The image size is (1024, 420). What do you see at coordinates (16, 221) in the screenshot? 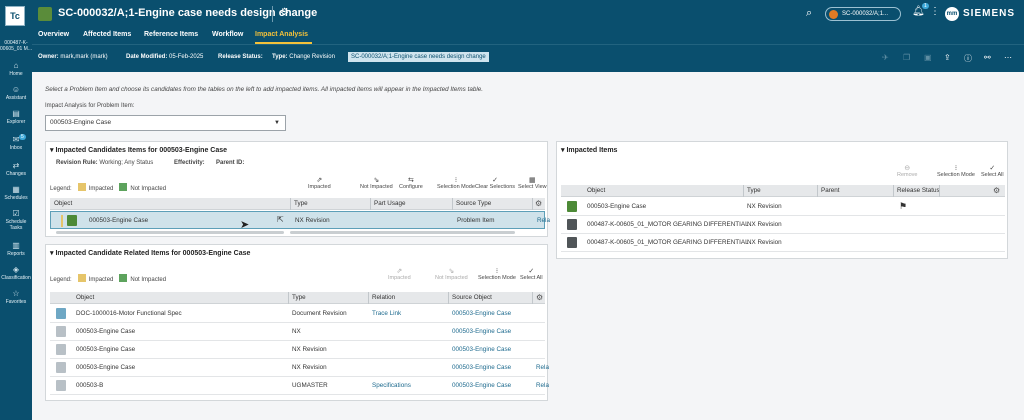
I see `nav-schedule-tasks: ☑ Schedule Tasks` at bounding box center [16, 221].